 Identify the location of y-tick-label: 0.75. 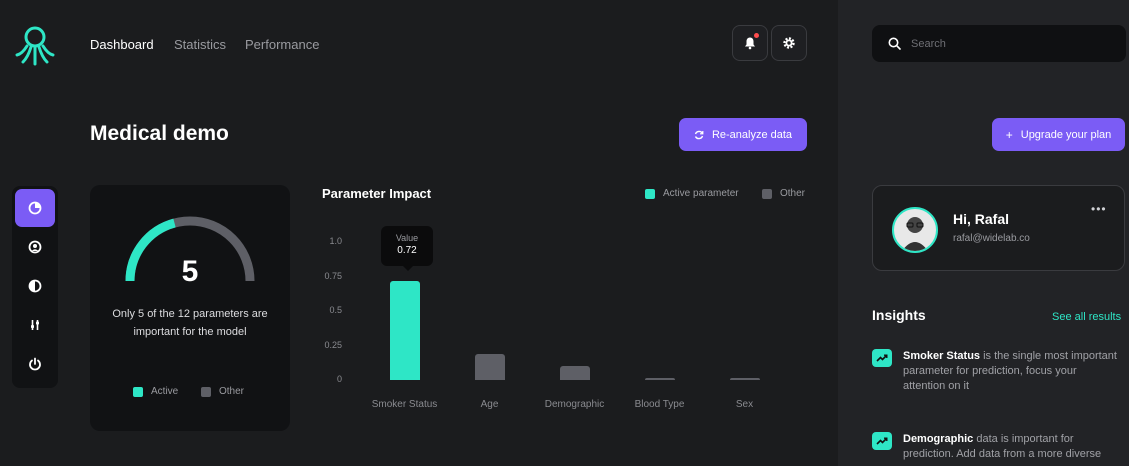
(333, 275).